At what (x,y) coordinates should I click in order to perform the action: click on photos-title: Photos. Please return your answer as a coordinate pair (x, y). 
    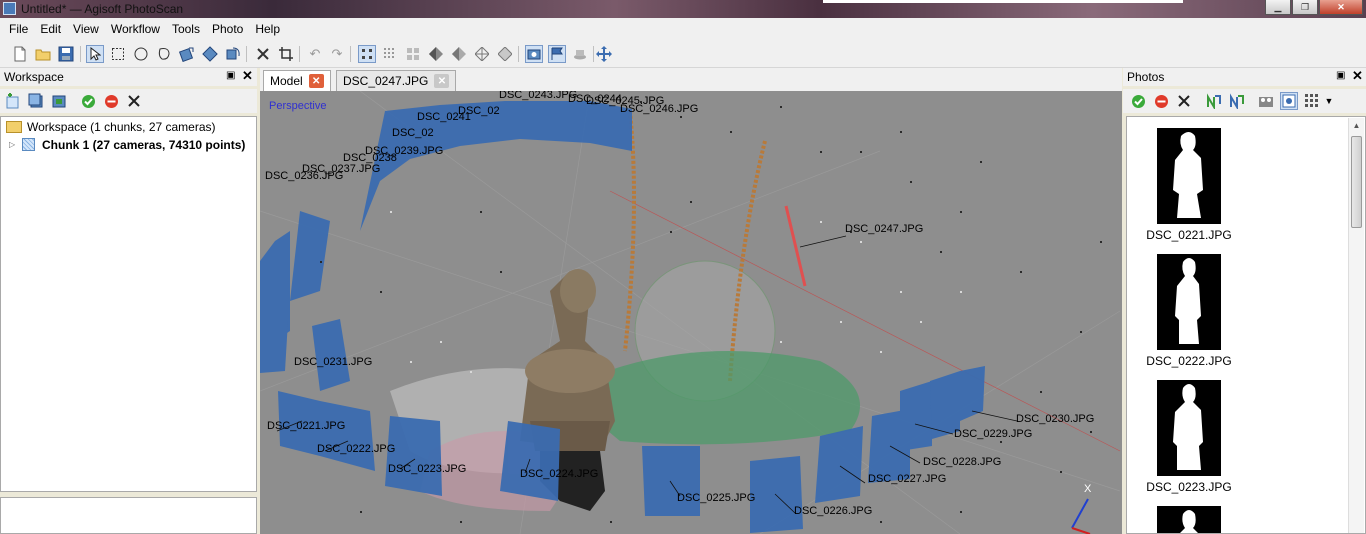
    Looking at the image, I should click on (1146, 77).